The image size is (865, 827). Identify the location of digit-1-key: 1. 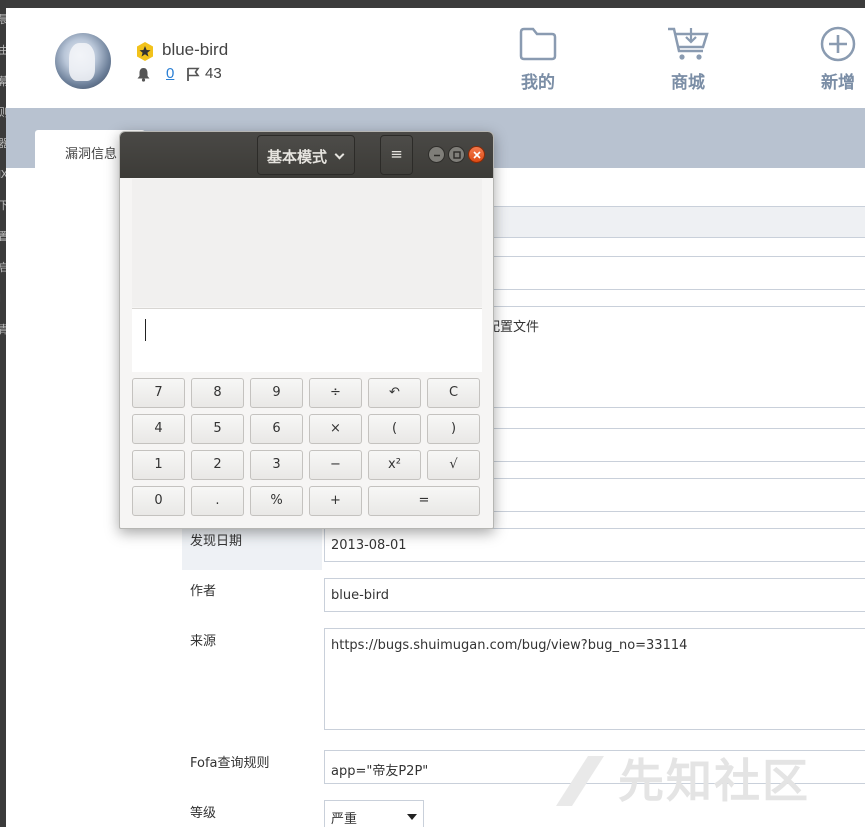
(158, 465).